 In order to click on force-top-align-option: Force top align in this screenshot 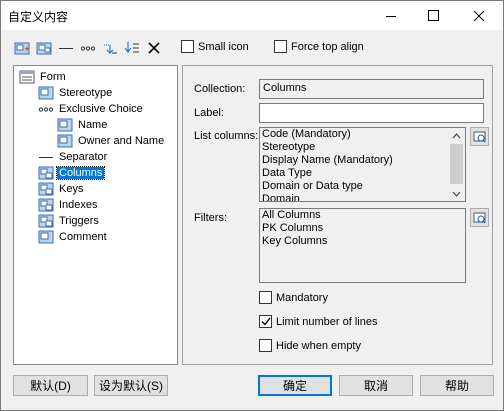, I will do `click(319, 46)`.